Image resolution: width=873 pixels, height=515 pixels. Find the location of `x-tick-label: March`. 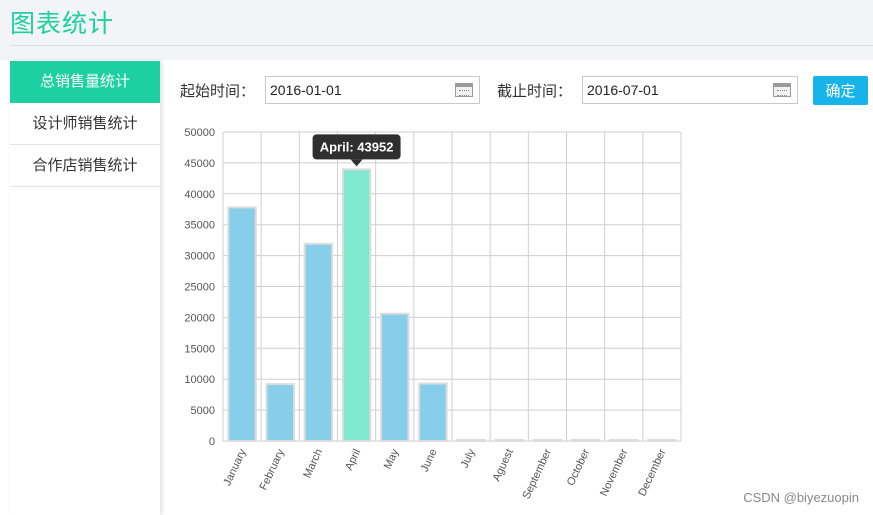

x-tick-label: March is located at coordinates (313, 463).